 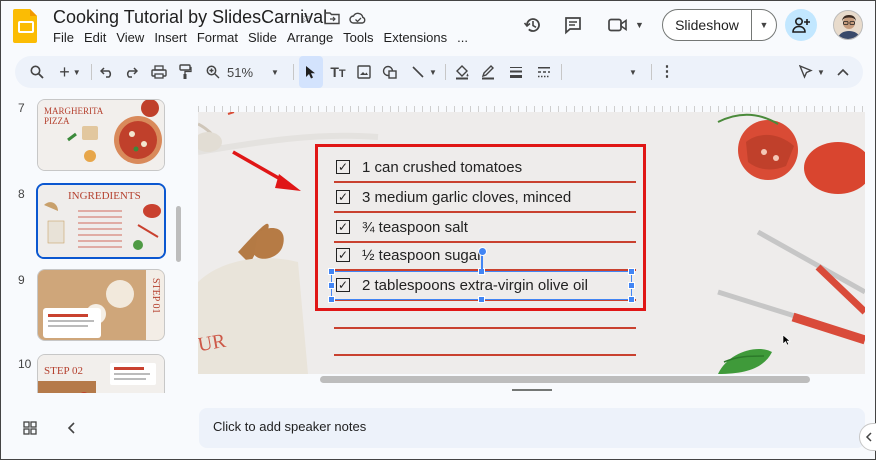 What do you see at coordinates (131, 72) in the screenshot?
I see `redo-icon` at bounding box center [131, 72].